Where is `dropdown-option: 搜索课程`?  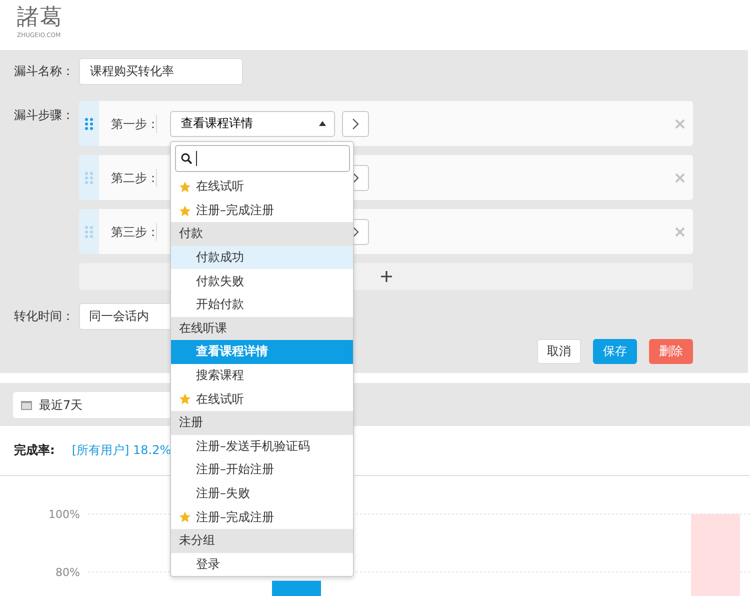
dropdown-option: 搜索课程 is located at coordinates (262, 376).